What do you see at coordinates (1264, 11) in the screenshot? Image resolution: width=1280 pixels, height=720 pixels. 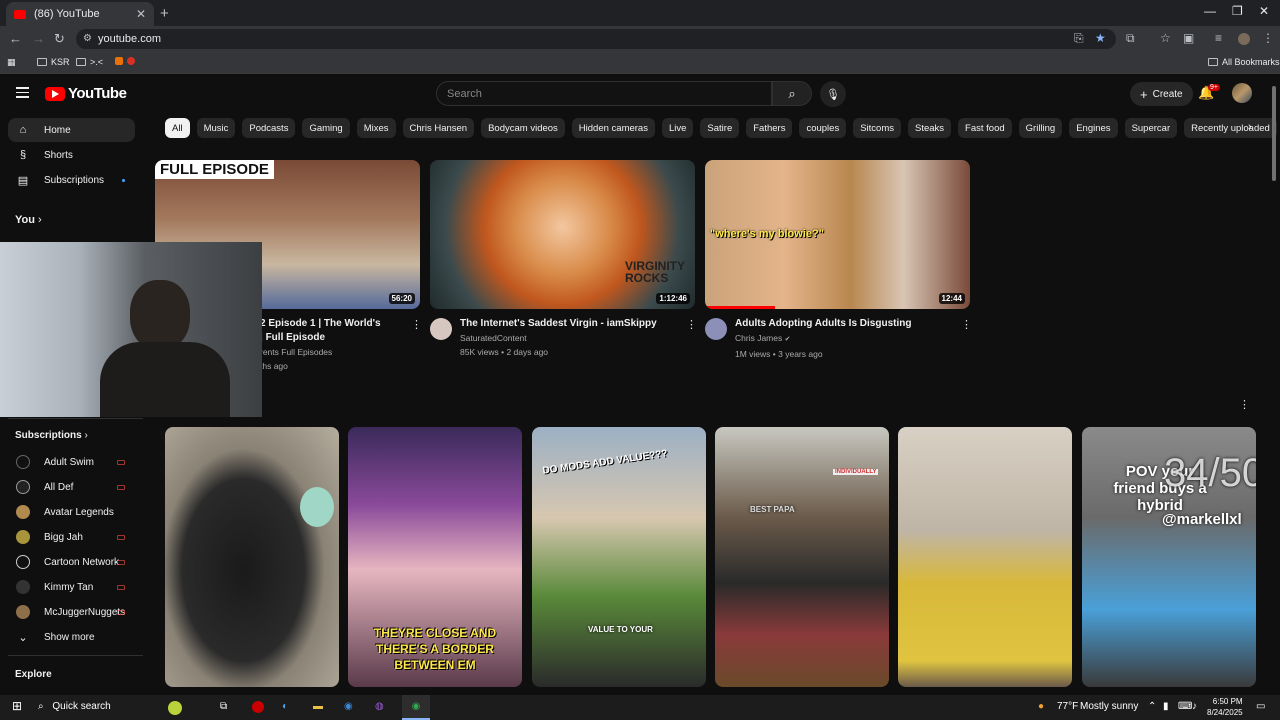 I see `close-window-icon: ✕` at bounding box center [1264, 11].